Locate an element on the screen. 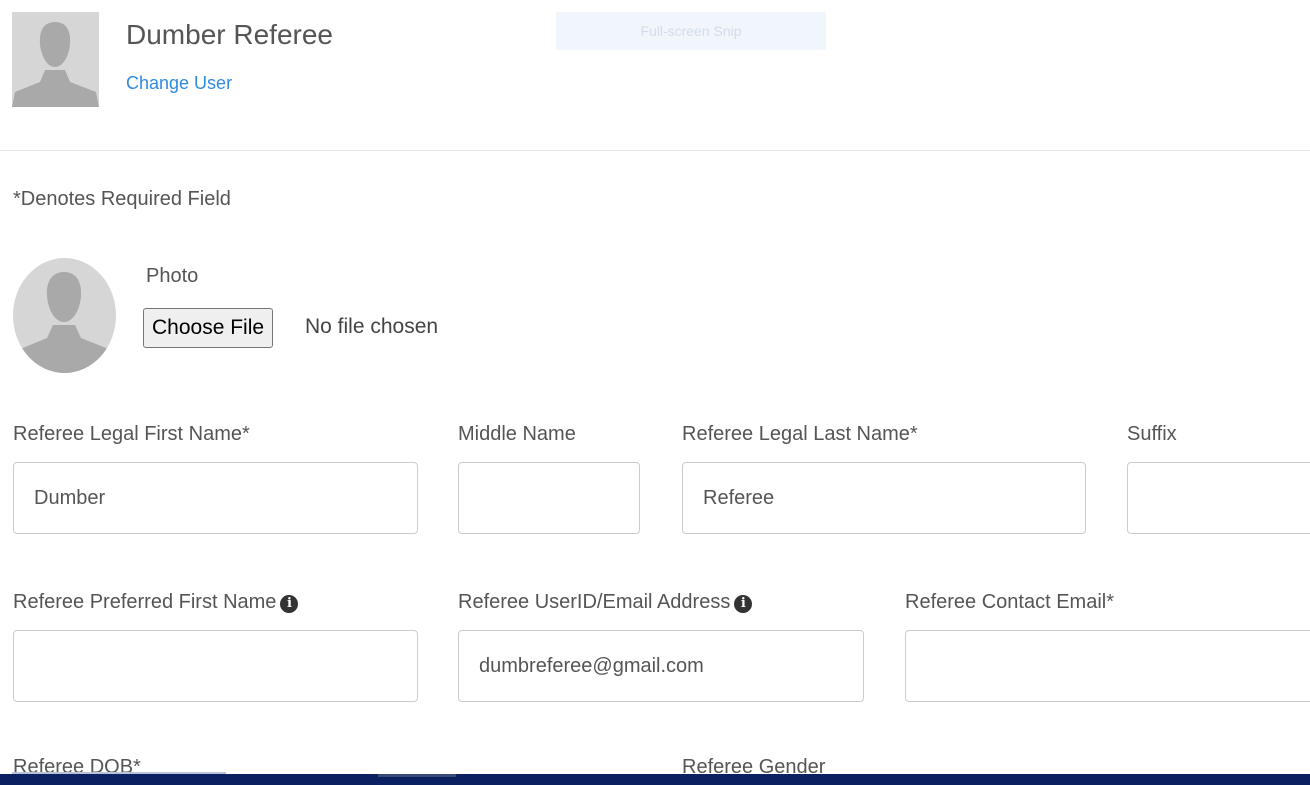 Image resolution: width=1310 pixels, height=785 pixels. preferred-name-label: Referee Preferred First Name is located at coordinates (145, 602).